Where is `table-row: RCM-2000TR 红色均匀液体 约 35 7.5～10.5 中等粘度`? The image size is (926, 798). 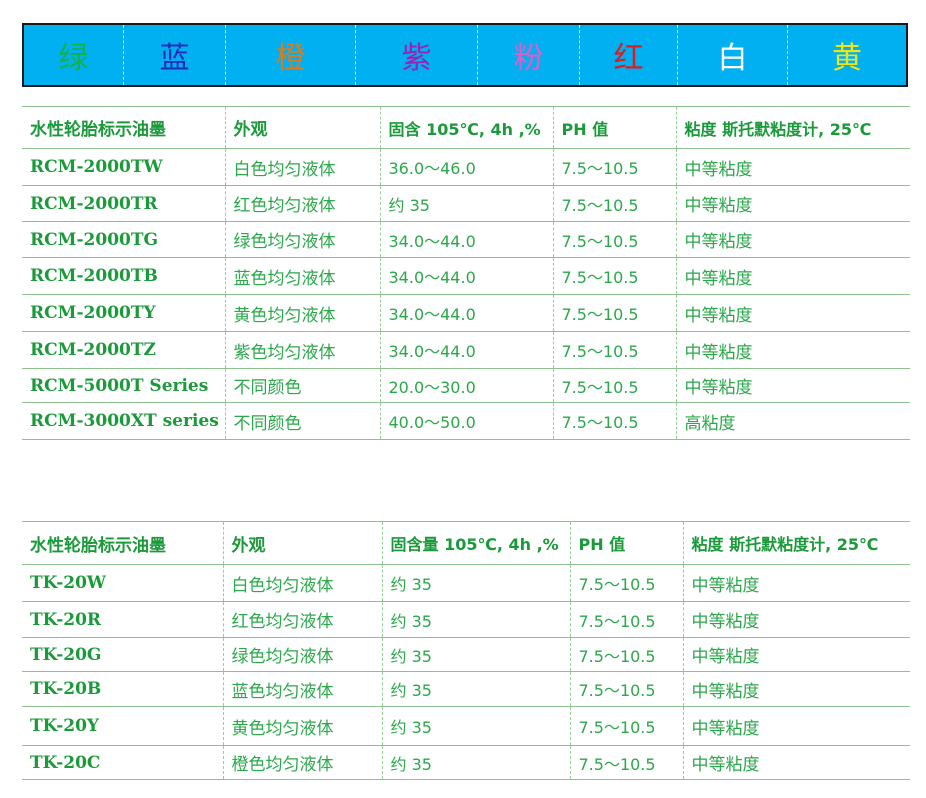 table-row: RCM-2000TR 红色均匀液体 约 35 7.5～10.5 中等粘度 is located at coordinates (466, 203).